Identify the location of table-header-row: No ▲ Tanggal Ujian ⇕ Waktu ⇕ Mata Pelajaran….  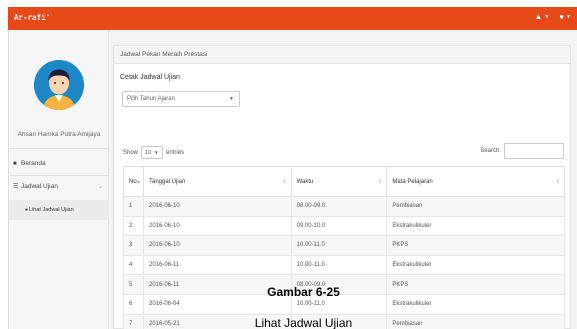
(344, 181).